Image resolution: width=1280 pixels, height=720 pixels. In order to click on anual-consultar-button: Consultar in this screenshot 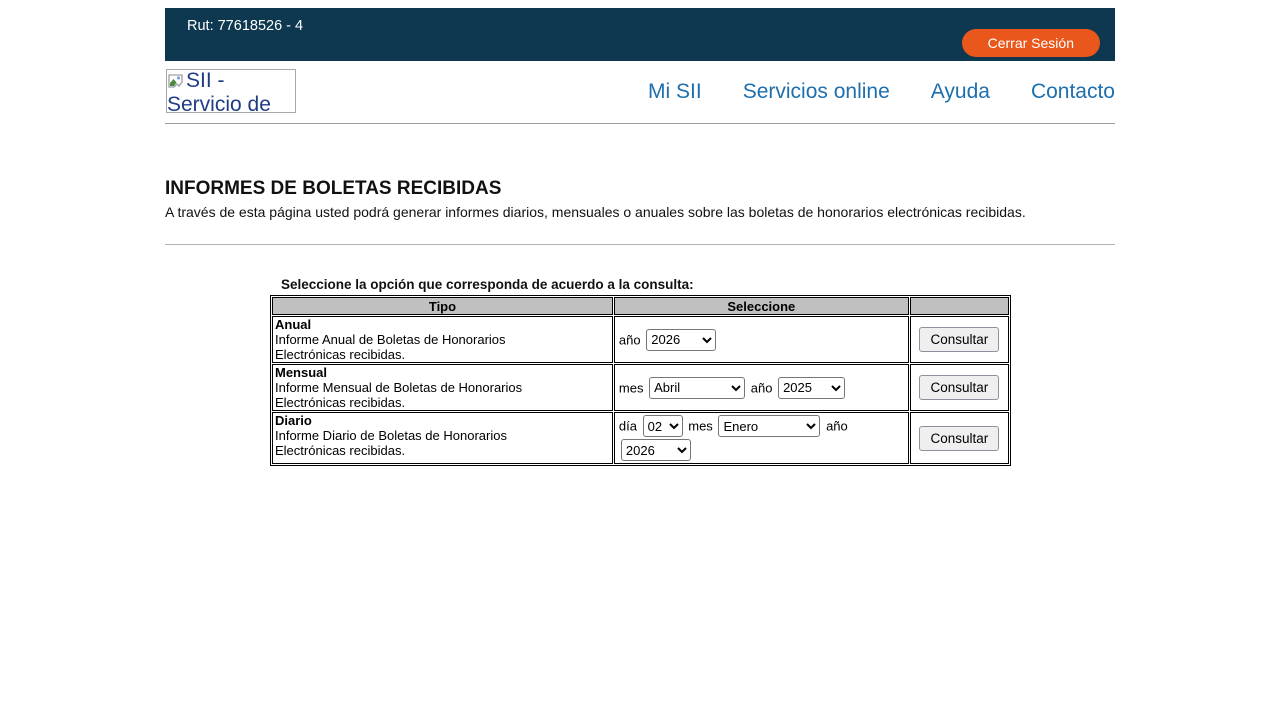, I will do `click(959, 339)`.